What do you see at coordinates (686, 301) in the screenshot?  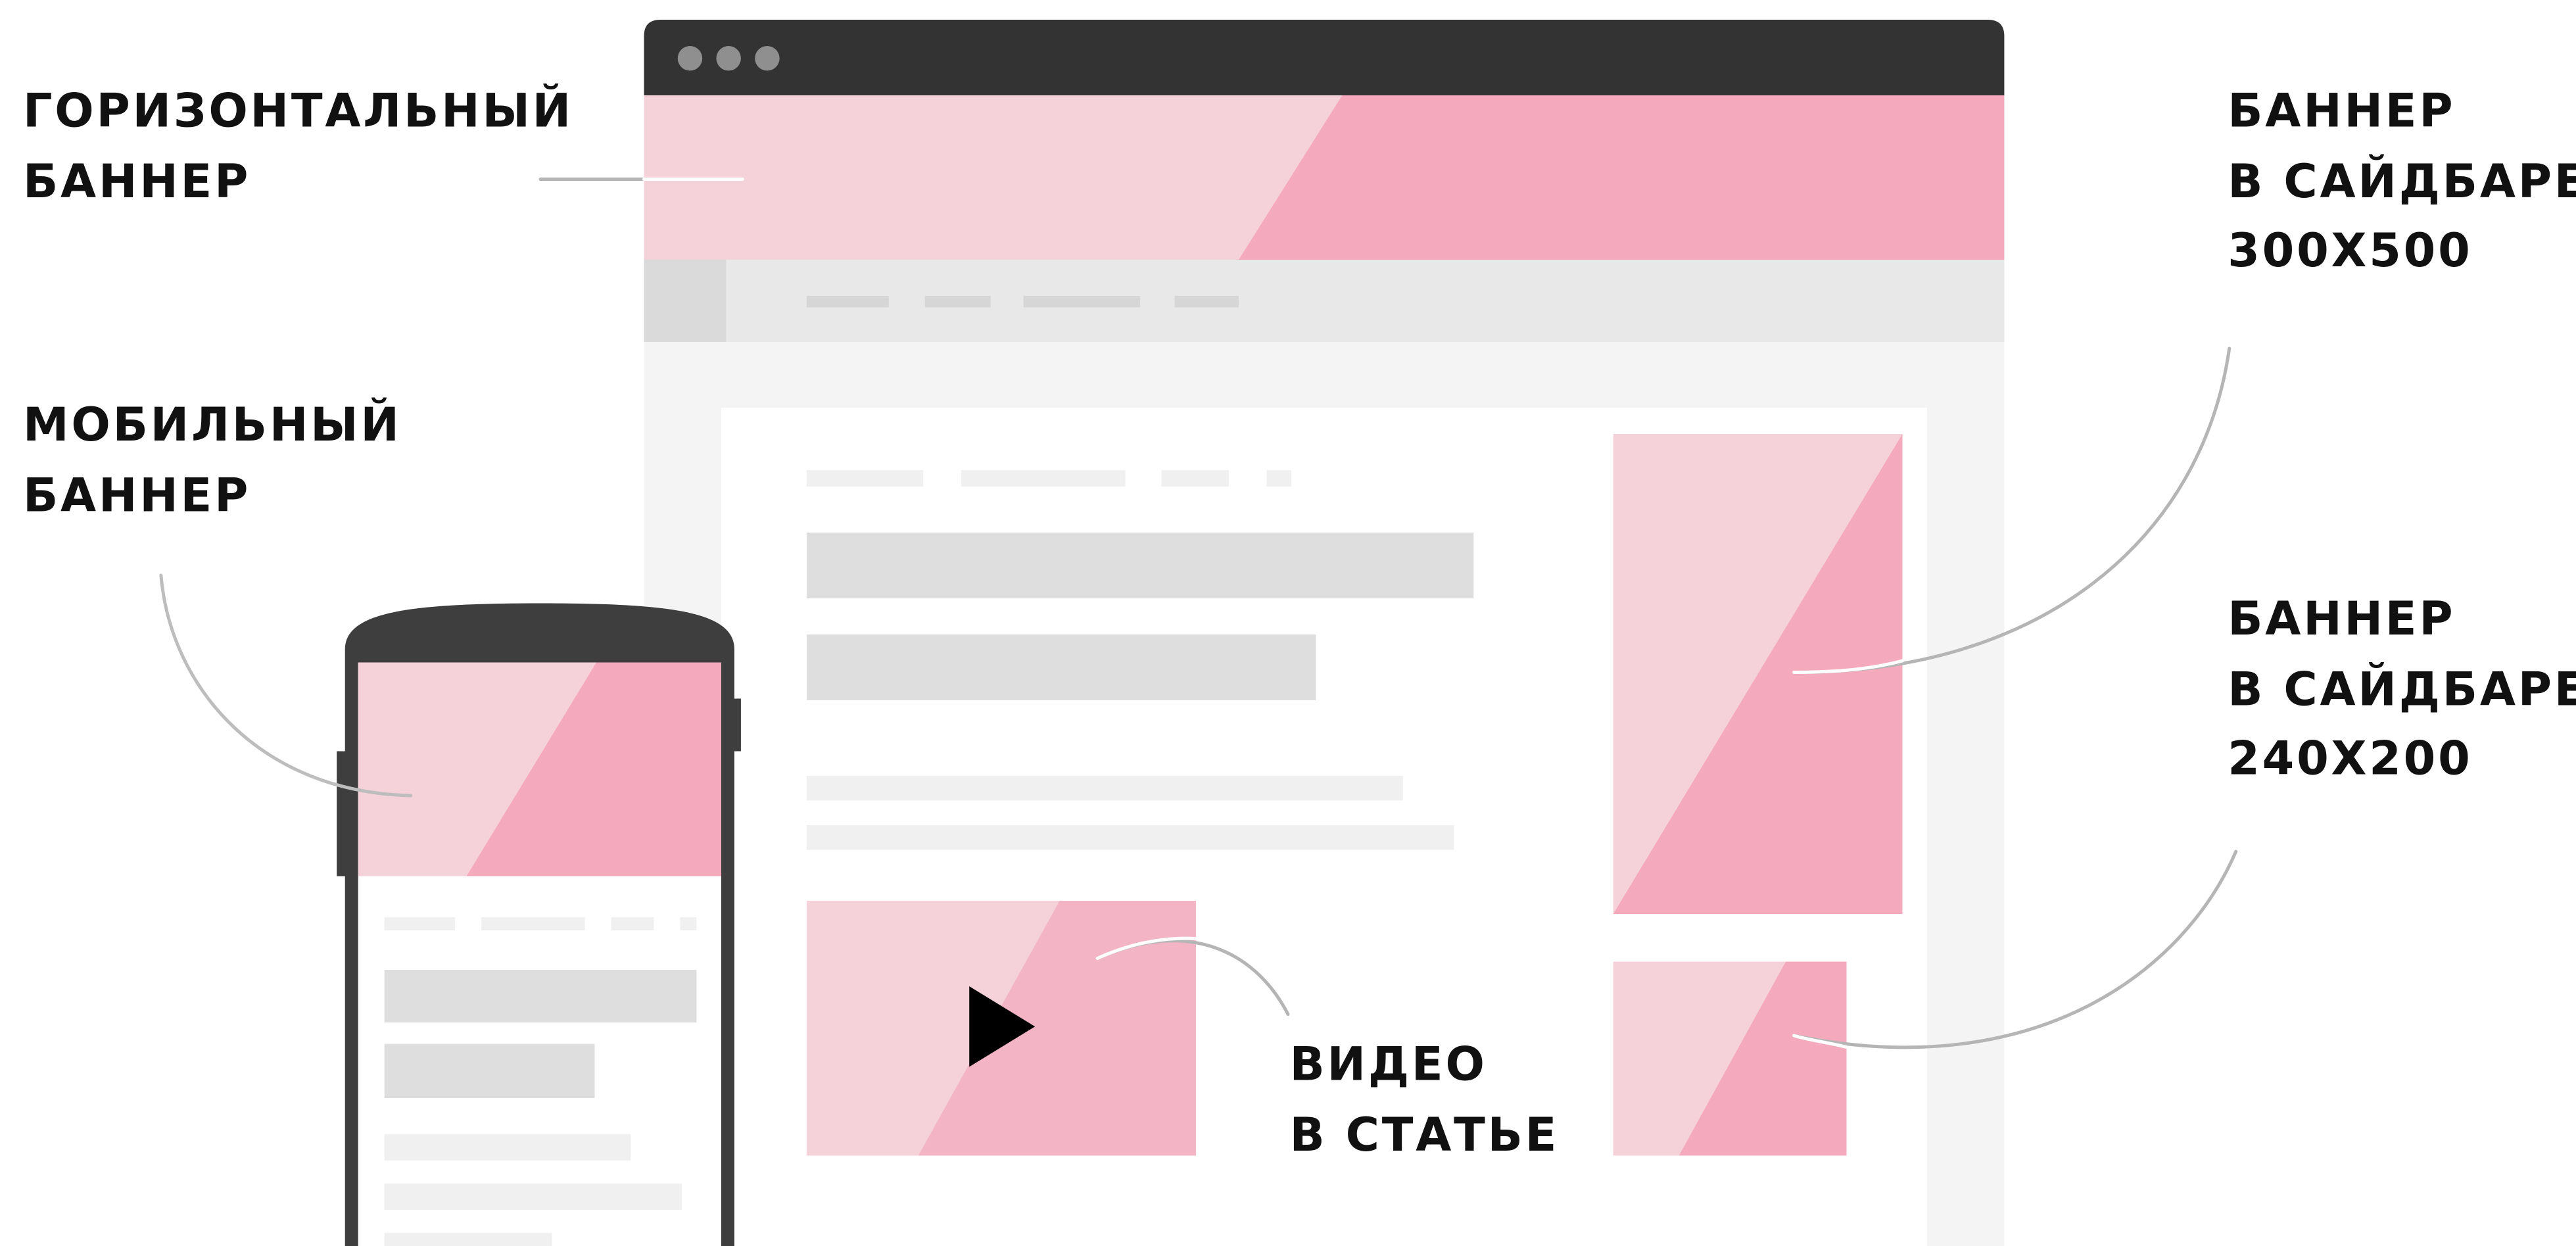 I see `nav-logo-block` at bounding box center [686, 301].